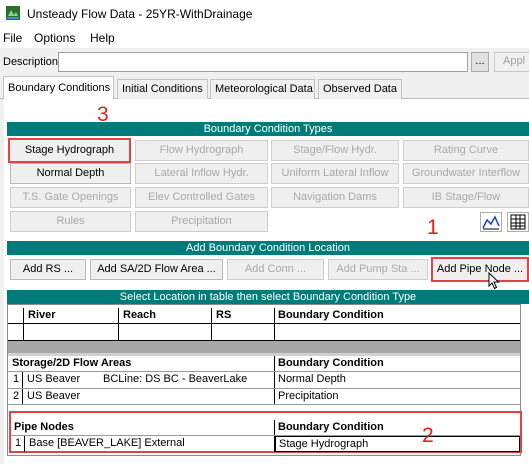 The image size is (529, 464). Describe the element at coordinates (70, 197) in the screenshot. I see `ts-gate-openings-button: T.S. Gate Openings` at that location.